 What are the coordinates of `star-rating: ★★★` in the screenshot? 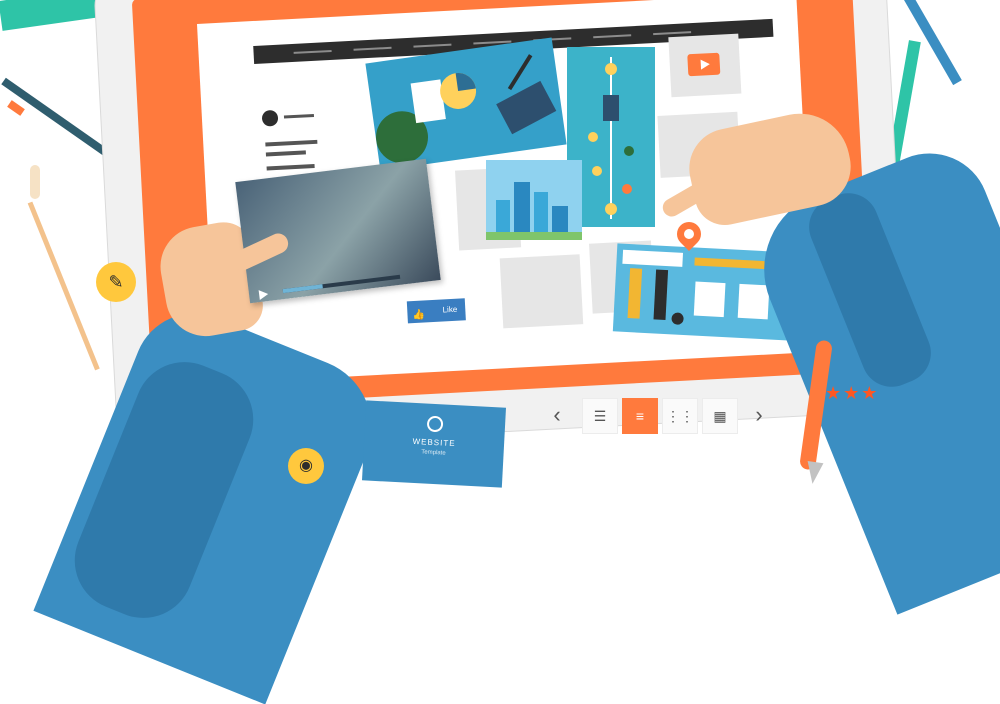 It's located at (852, 393).